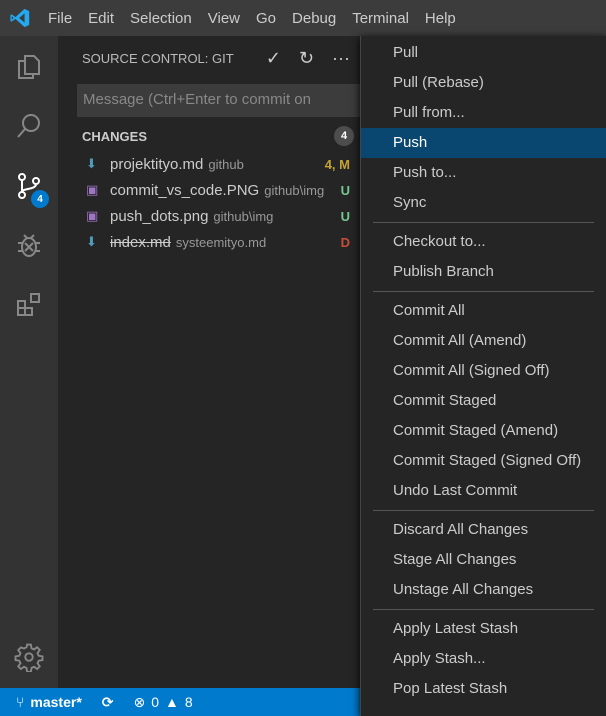  What do you see at coordinates (266, 18) in the screenshot?
I see `menu-go: Go` at bounding box center [266, 18].